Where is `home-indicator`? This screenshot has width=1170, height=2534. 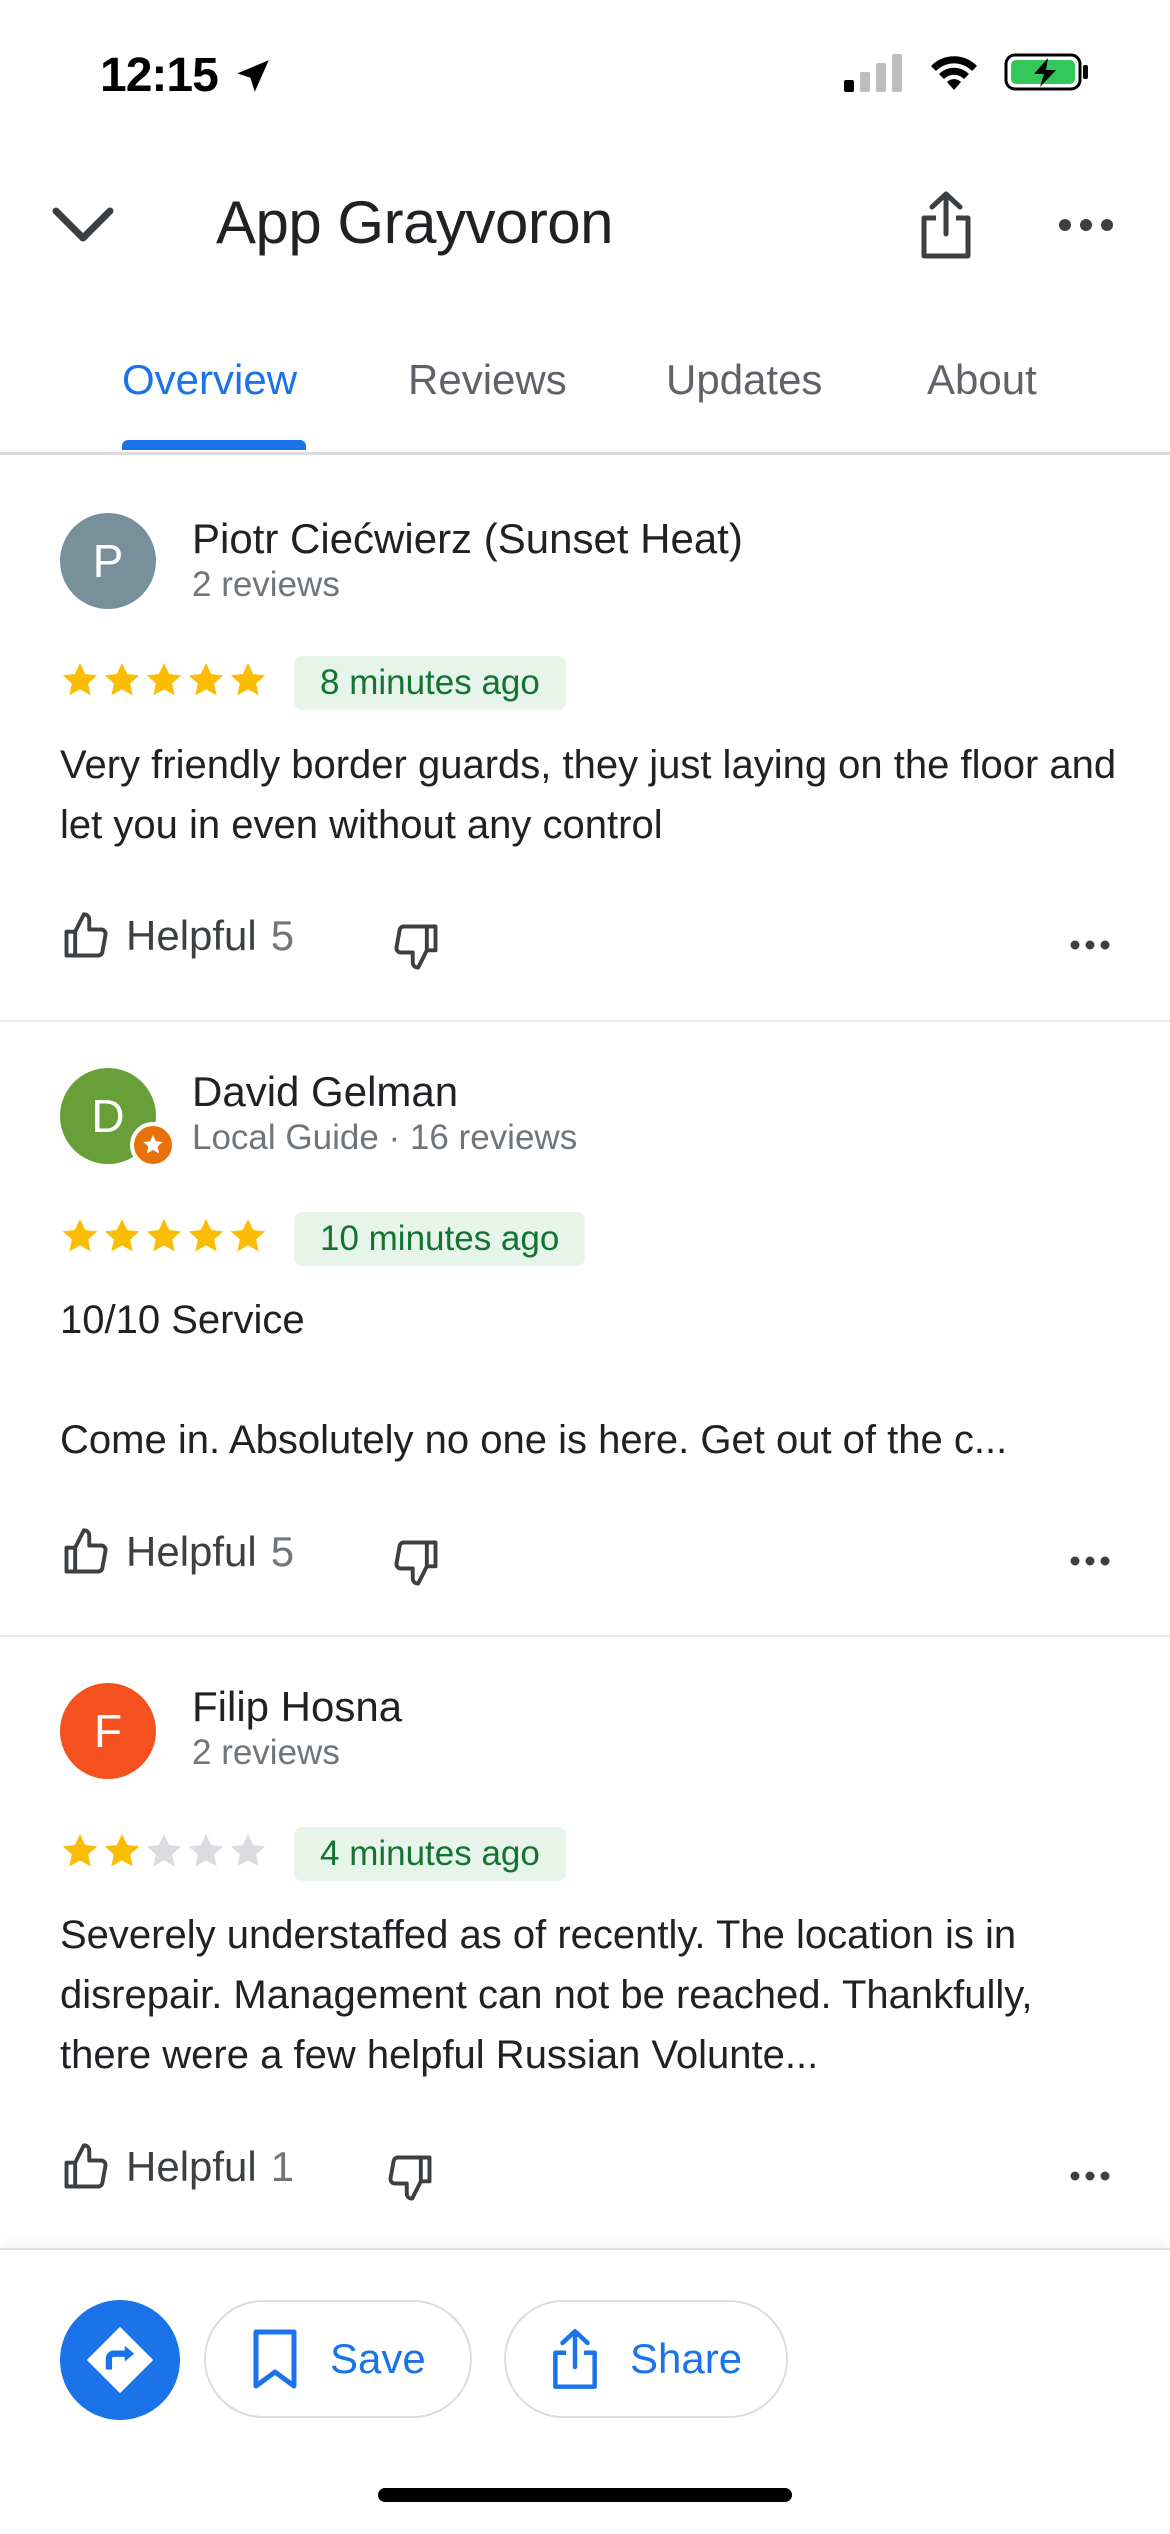 home-indicator is located at coordinates (585, 2495).